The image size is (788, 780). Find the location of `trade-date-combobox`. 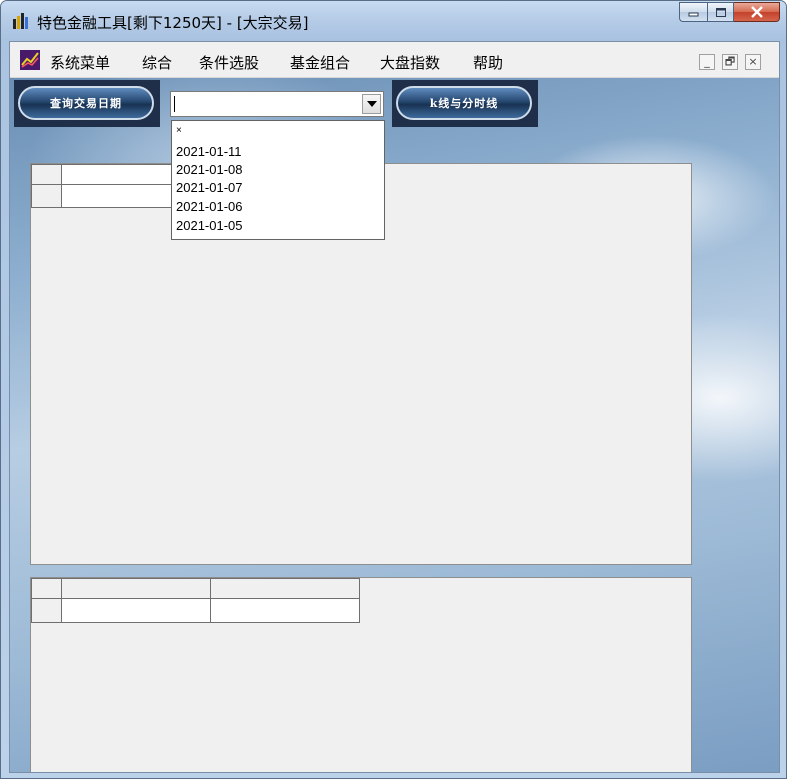

trade-date-combobox is located at coordinates (277, 104).